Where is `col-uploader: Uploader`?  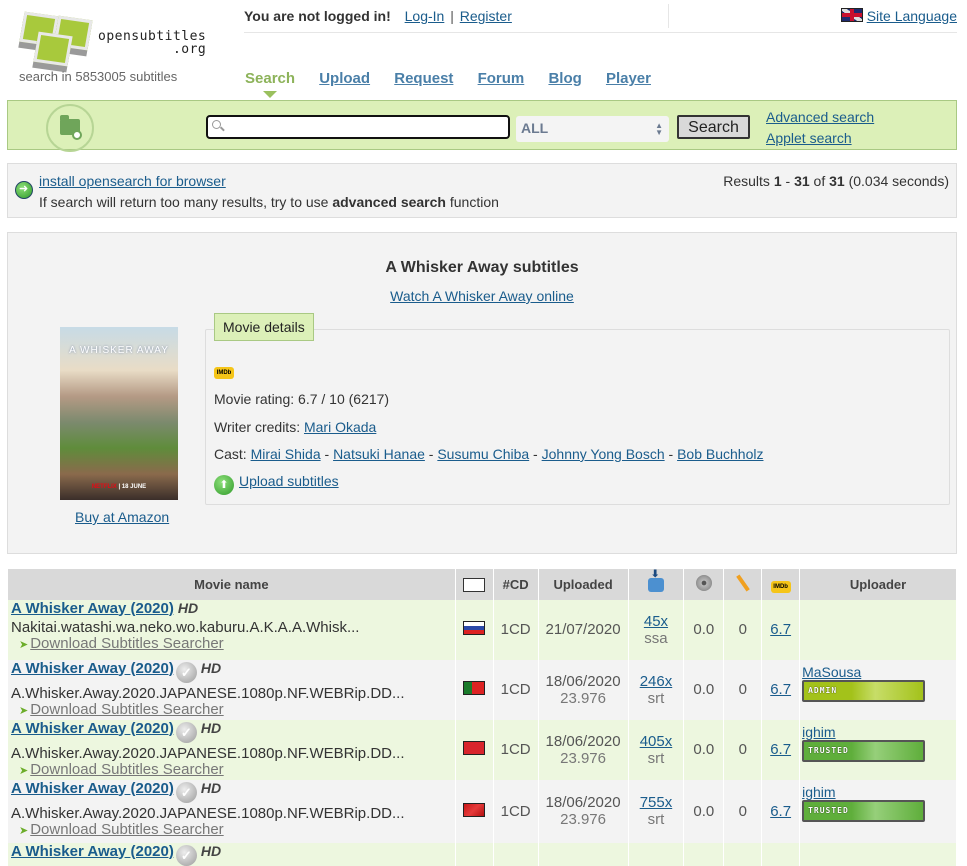 col-uploader: Uploader is located at coordinates (878, 584).